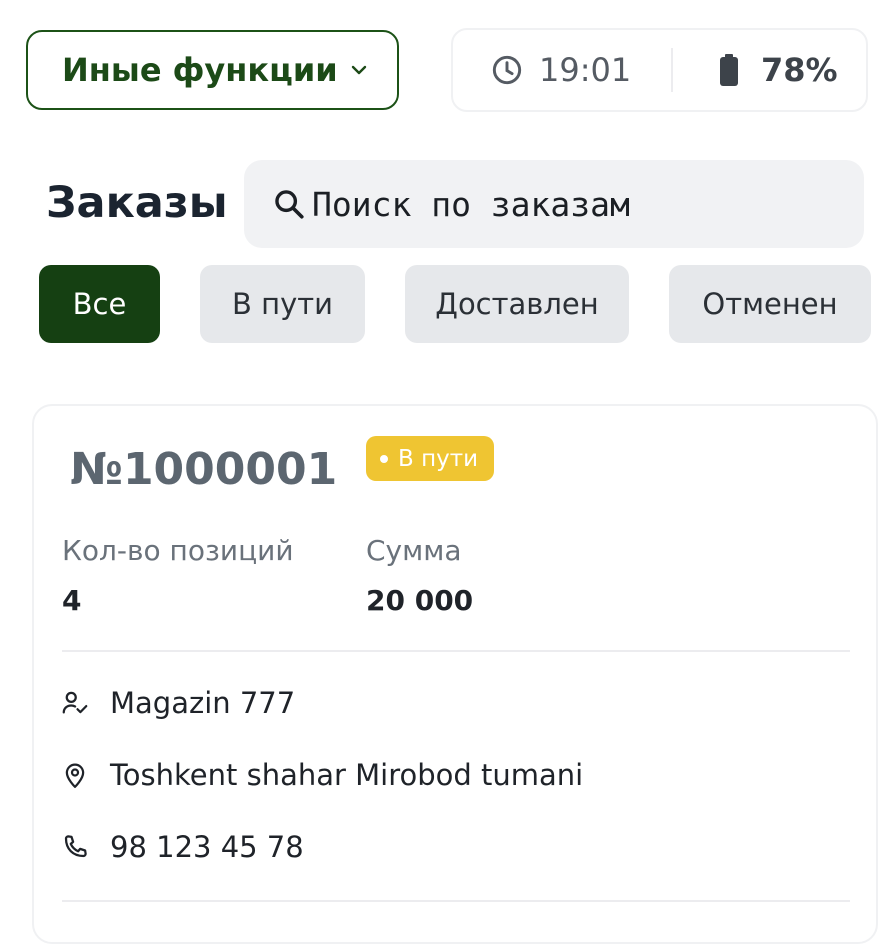  I want to click on battery-icon, so click(729, 70).